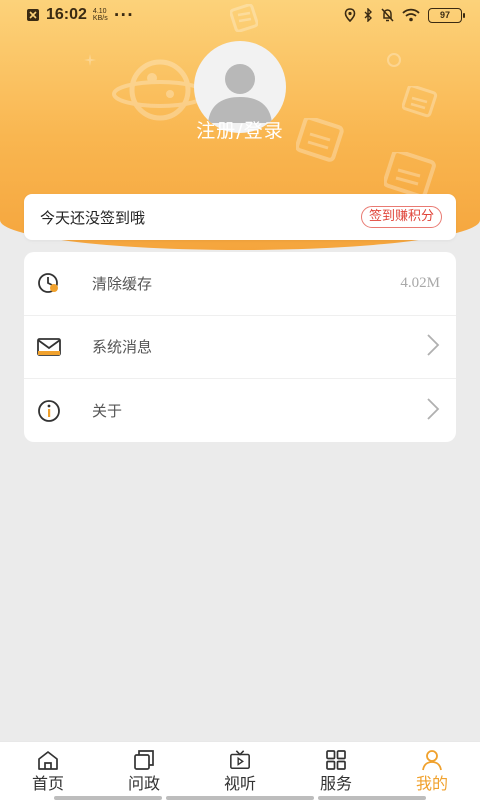 This screenshot has width=480, height=800. I want to click on grid-icon, so click(336, 760).